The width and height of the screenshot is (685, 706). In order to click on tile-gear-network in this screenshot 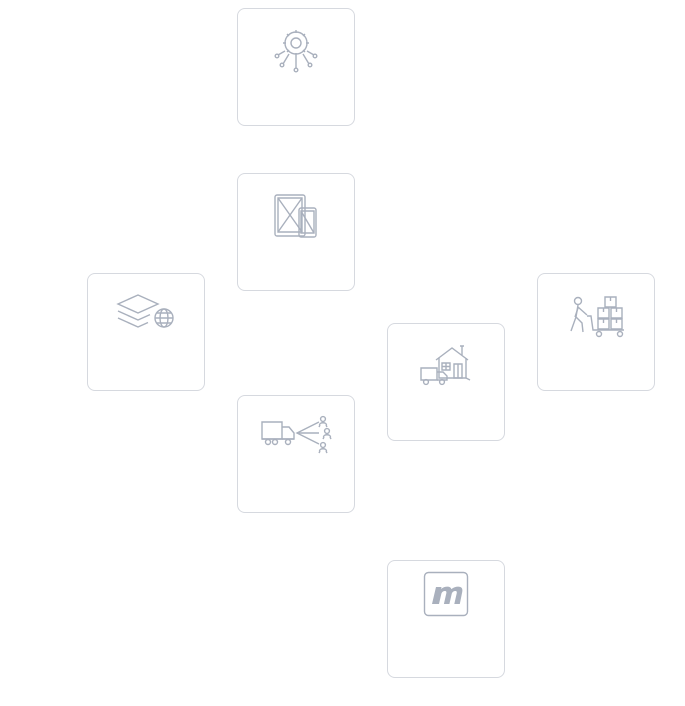, I will do `click(296, 67)`.